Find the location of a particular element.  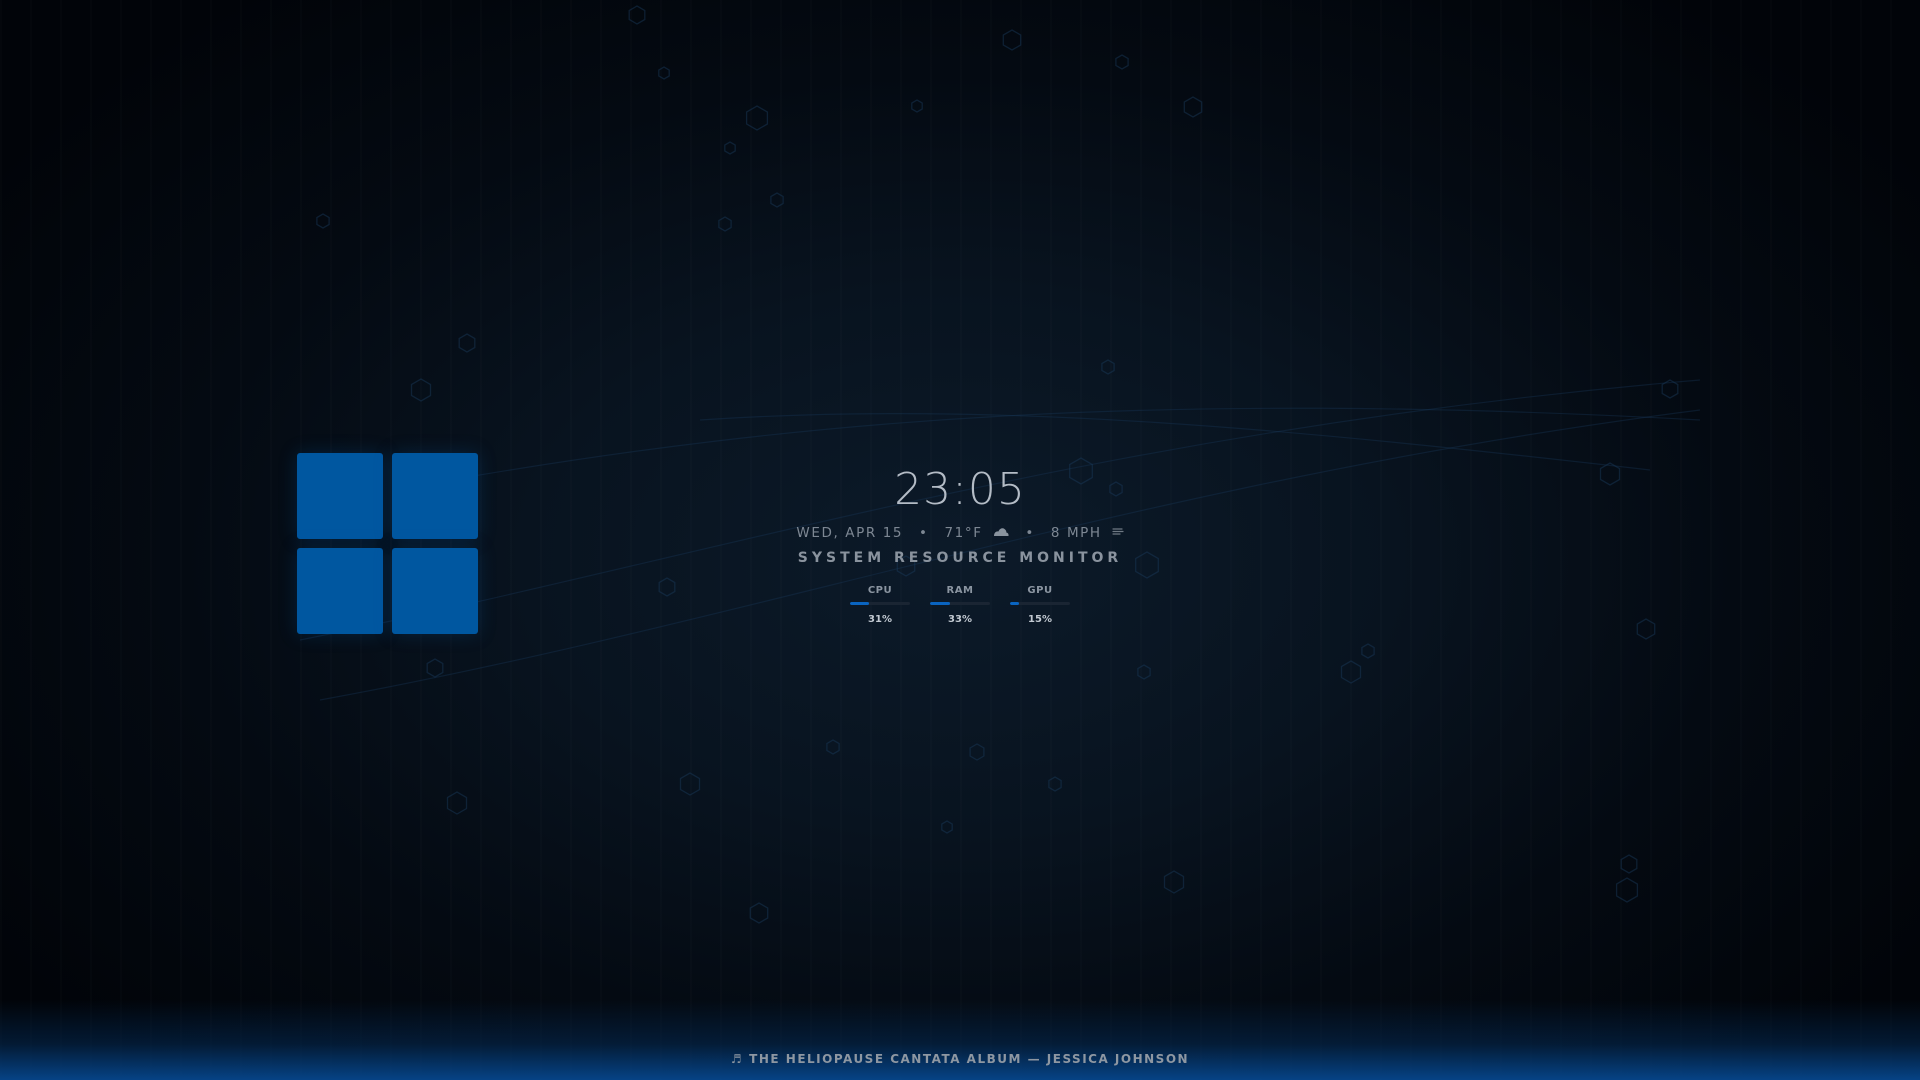

stat-label: RAM is located at coordinates (960, 590).